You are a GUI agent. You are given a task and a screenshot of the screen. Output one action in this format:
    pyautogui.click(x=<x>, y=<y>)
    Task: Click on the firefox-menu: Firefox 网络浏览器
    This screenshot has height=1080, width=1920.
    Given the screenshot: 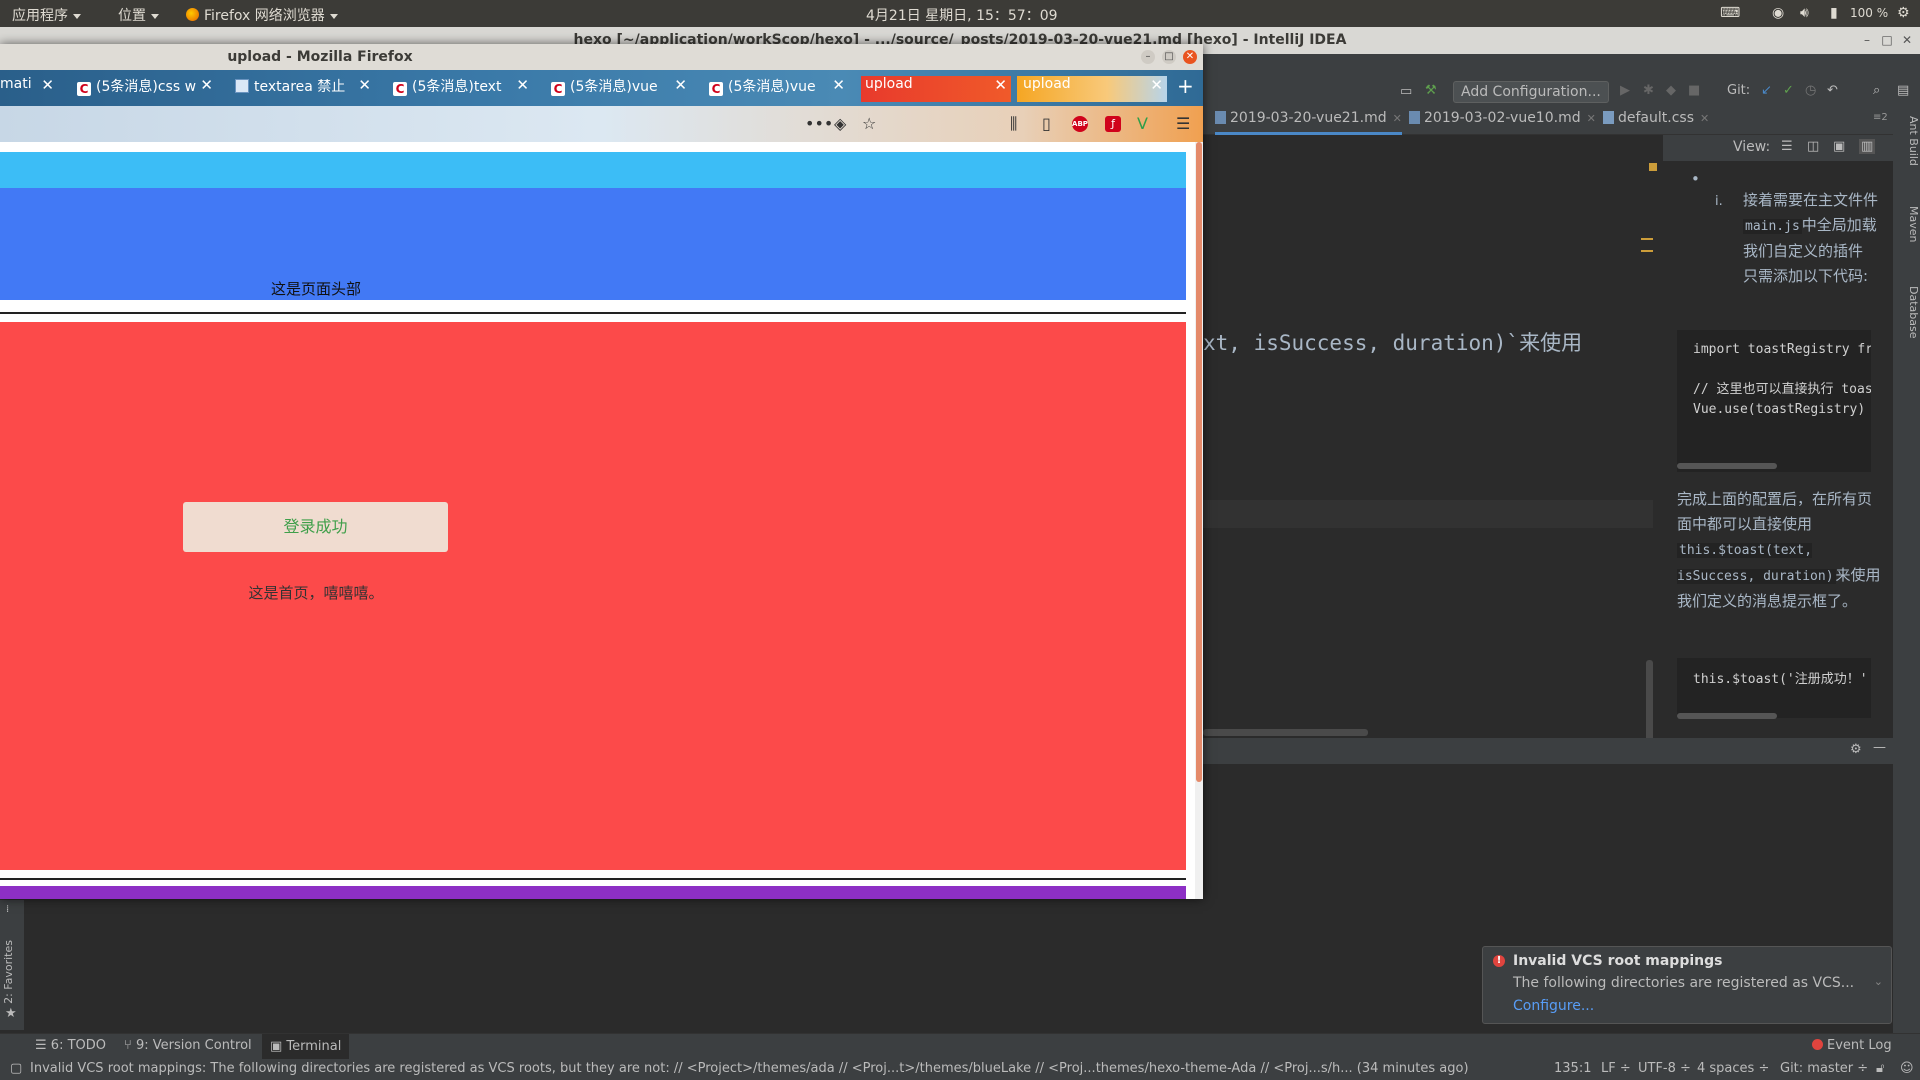 What is the action you would take?
    pyautogui.click(x=262, y=15)
    